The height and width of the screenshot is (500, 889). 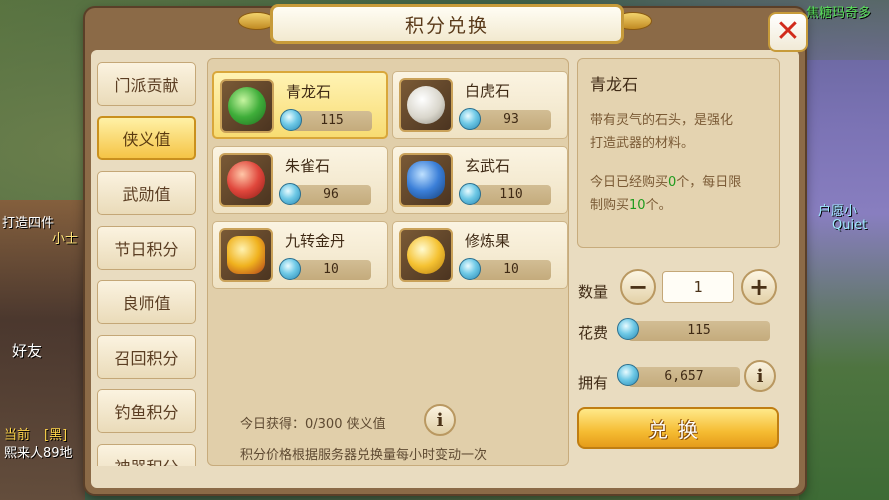 I want to click on daily-limit-text: 今日已经购买0个，每日限 制购买10个。, so click(x=678, y=194).